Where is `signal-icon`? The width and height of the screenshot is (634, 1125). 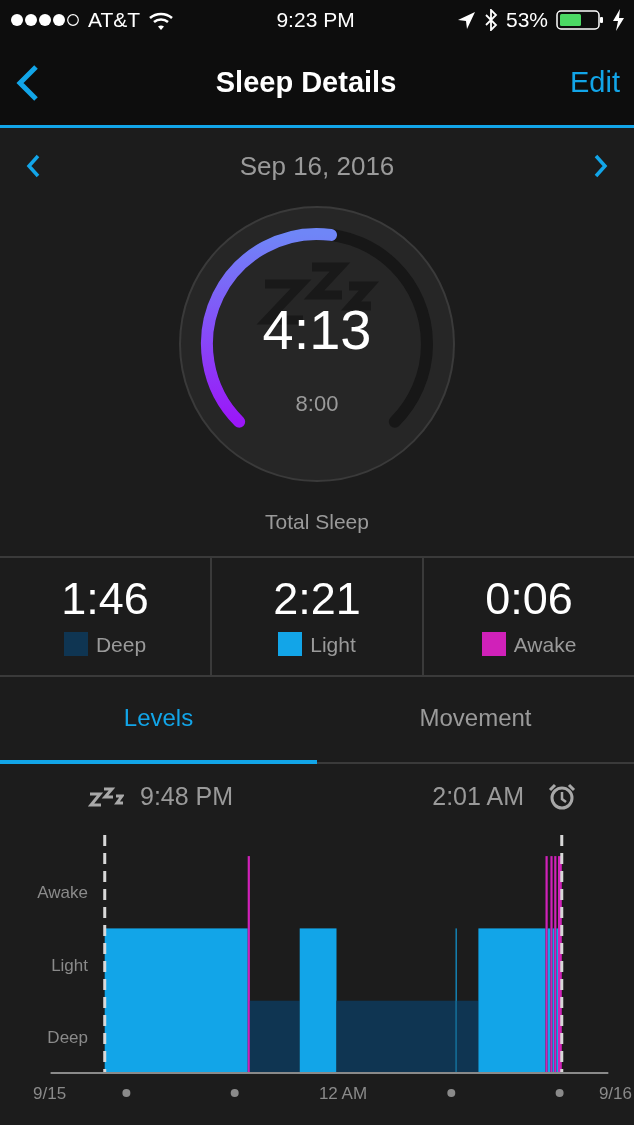
signal-icon is located at coordinates (45, 20).